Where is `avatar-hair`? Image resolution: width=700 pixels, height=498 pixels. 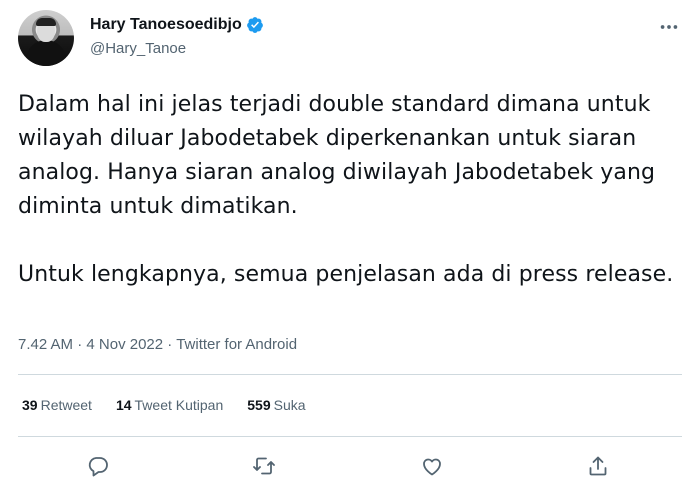
avatar-hair is located at coordinates (46, 22).